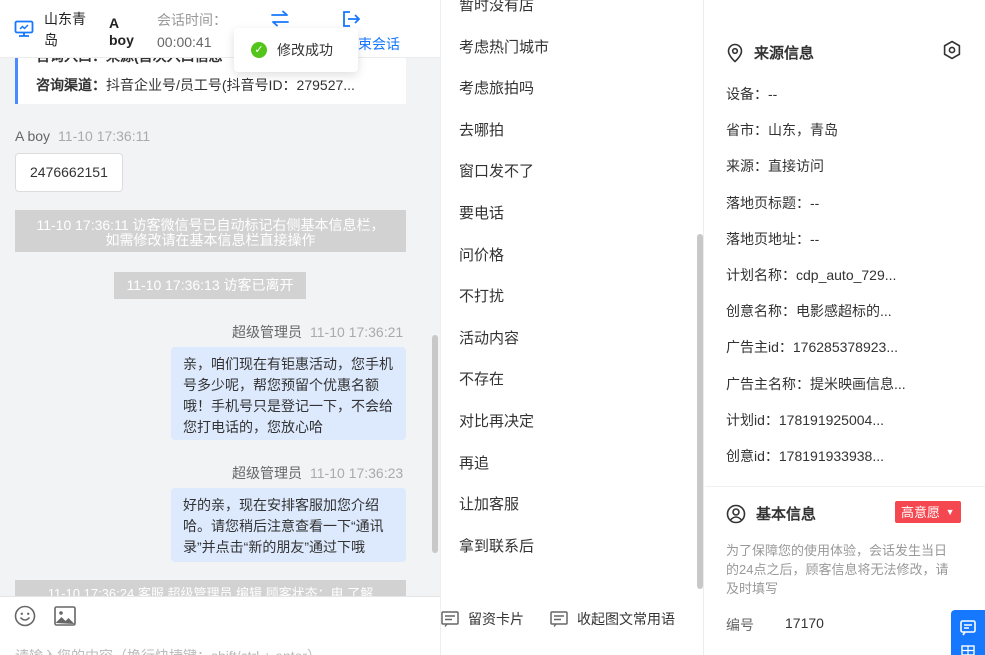 Image resolution: width=985 pixels, height=655 pixels. Describe the element at coordinates (626, 619) in the screenshot. I see `collapse-phrases-label: 收起图文常用语` at that location.